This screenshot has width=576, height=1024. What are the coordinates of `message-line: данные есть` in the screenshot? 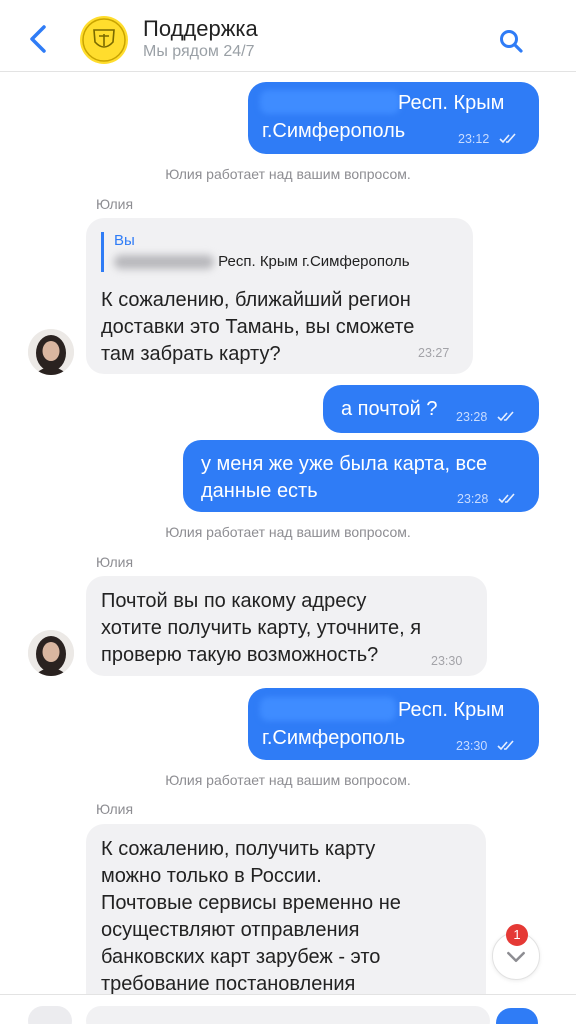 It's located at (259, 491).